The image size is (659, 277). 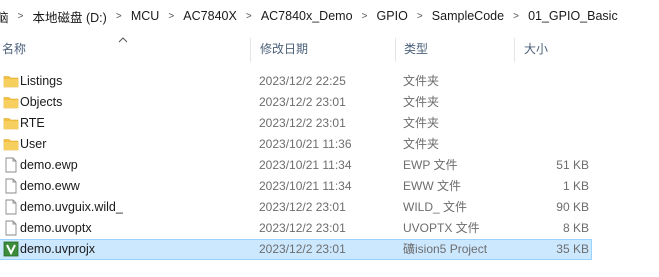 I want to click on breadcrumb-item: GPIO, so click(x=392, y=16).